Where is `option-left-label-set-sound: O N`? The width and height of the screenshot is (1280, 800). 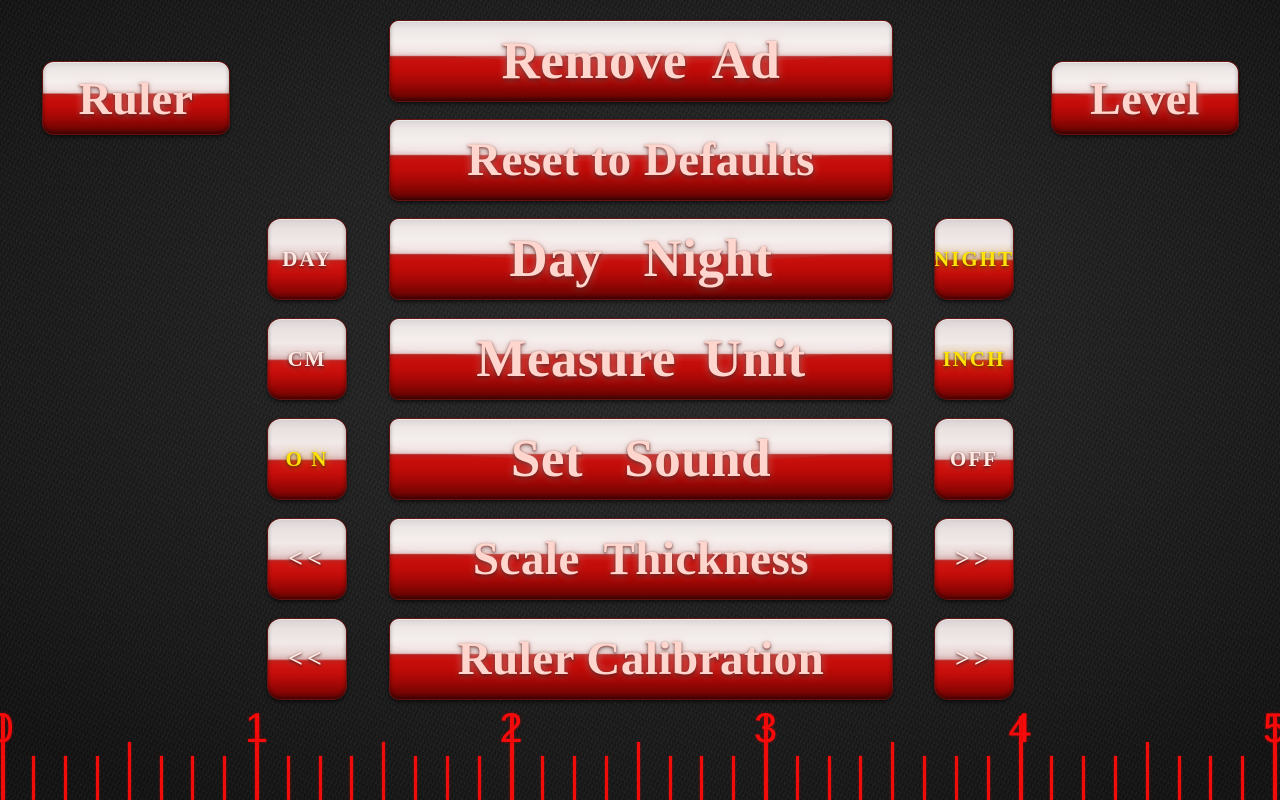 option-left-label-set-sound: O N is located at coordinates (307, 458).